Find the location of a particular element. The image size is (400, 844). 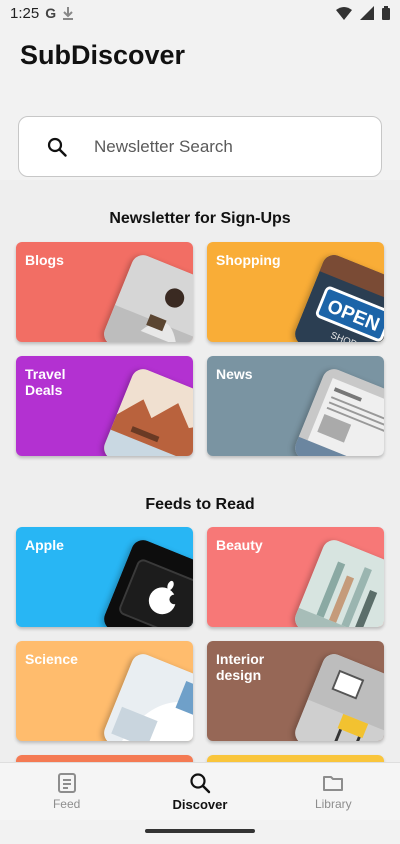

card-label: Beauty is located at coordinates (239, 545).